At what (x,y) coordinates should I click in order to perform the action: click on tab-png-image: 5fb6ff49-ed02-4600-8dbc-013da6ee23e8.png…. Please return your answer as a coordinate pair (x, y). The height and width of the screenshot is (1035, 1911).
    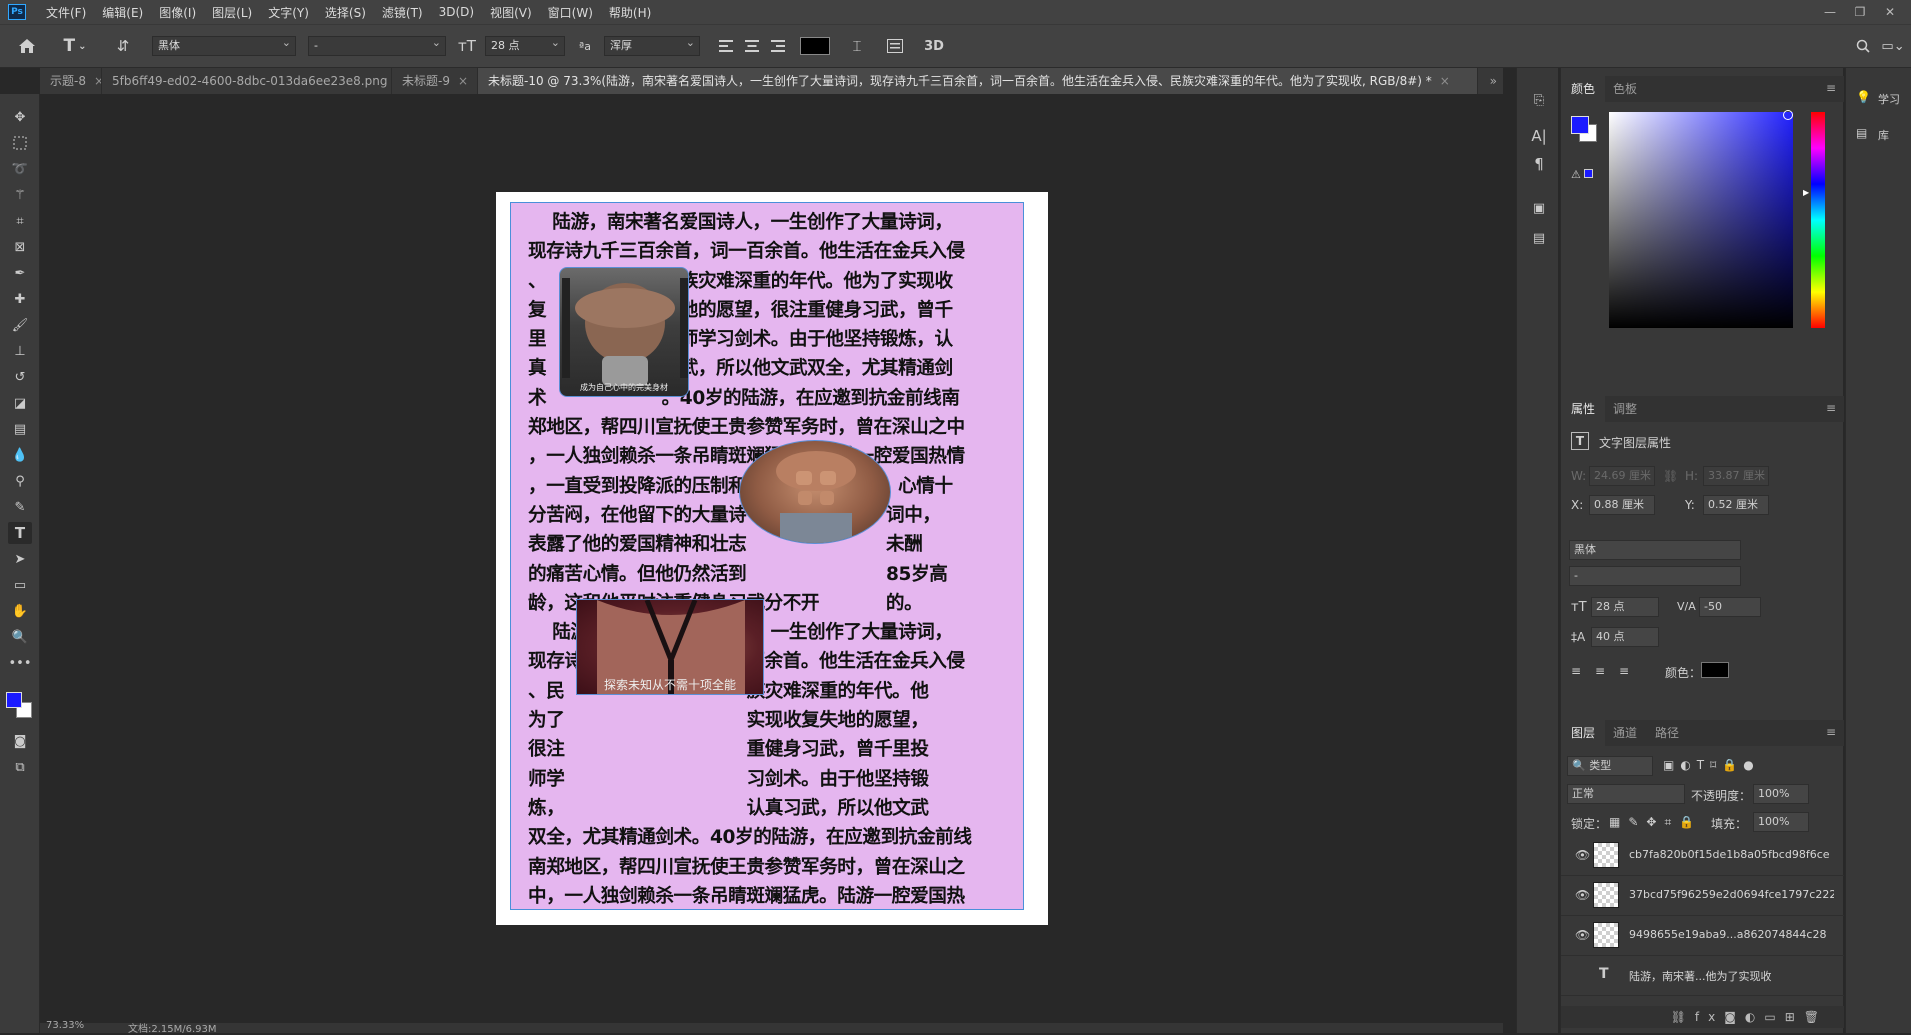
    Looking at the image, I should click on (247, 81).